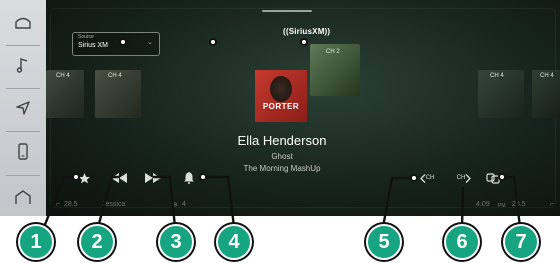 The image size is (560, 263). What do you see at coordinates (483, 204) in the screenshot?
I see `clock: 4:09` at bounding box center [483, 204].